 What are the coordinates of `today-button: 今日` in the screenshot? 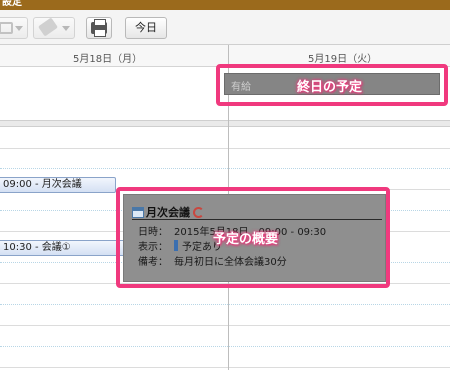 It's located at (146, 28).